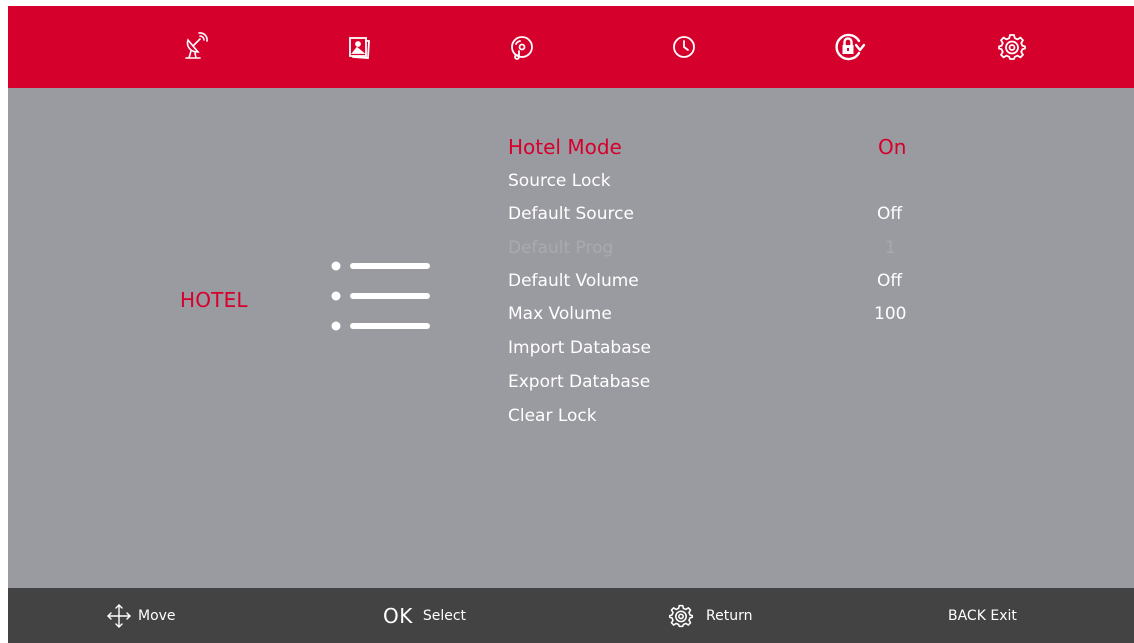 Image resolution: width=1134 pixels, height=643 pixels. Describe the element at coordinates (359, 47) in the screenshot. I see `picture-icon` at that location.